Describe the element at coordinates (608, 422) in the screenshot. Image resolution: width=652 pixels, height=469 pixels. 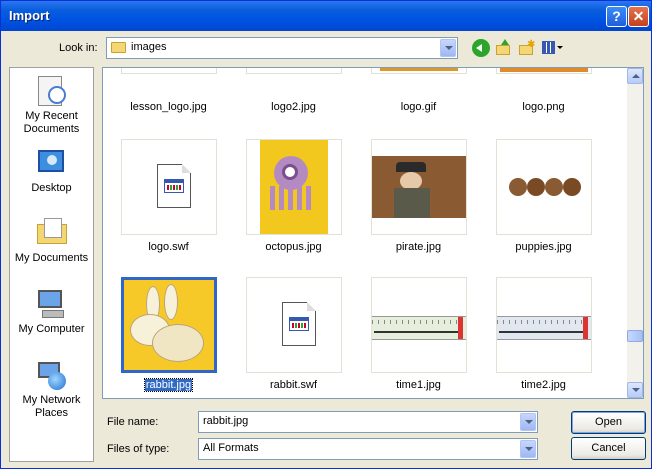
I see `open-button: Open` at that location.